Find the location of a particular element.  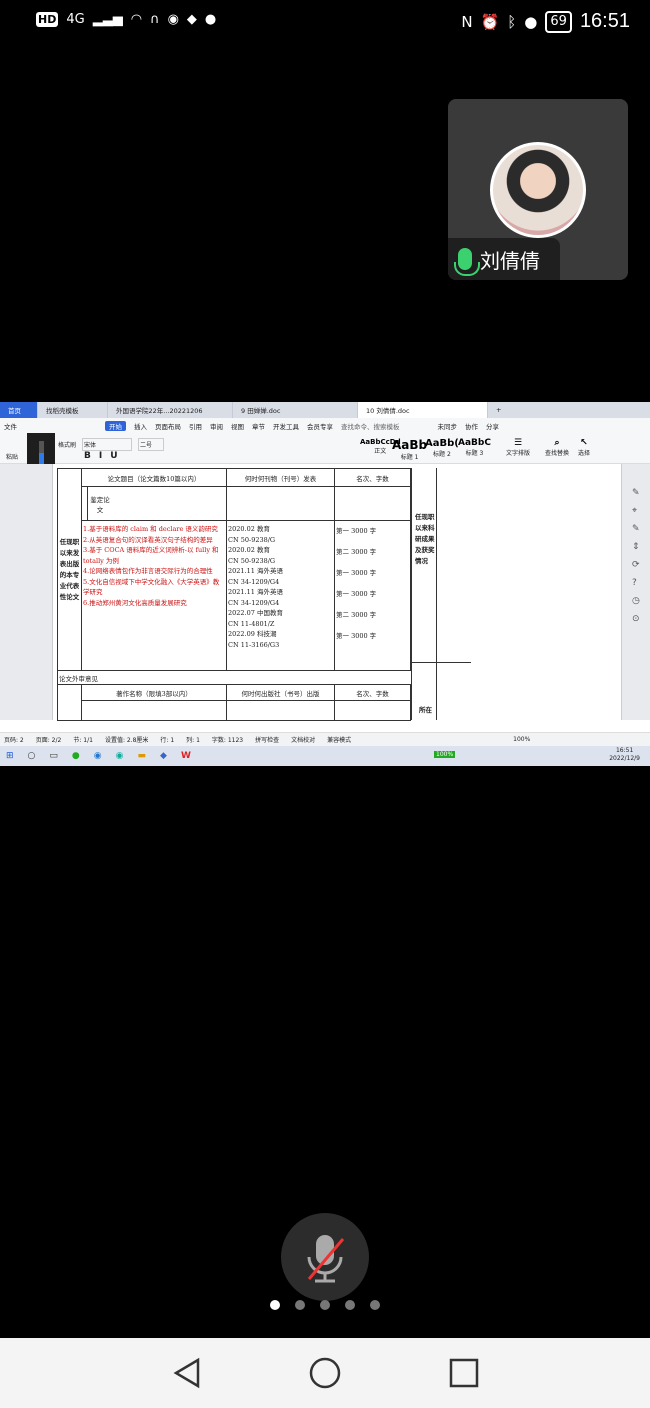

collab-button: 协作 is located at coordinates (471, 426).